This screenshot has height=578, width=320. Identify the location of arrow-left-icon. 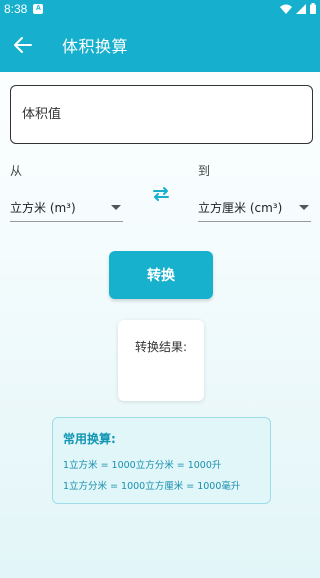
(23, 44).